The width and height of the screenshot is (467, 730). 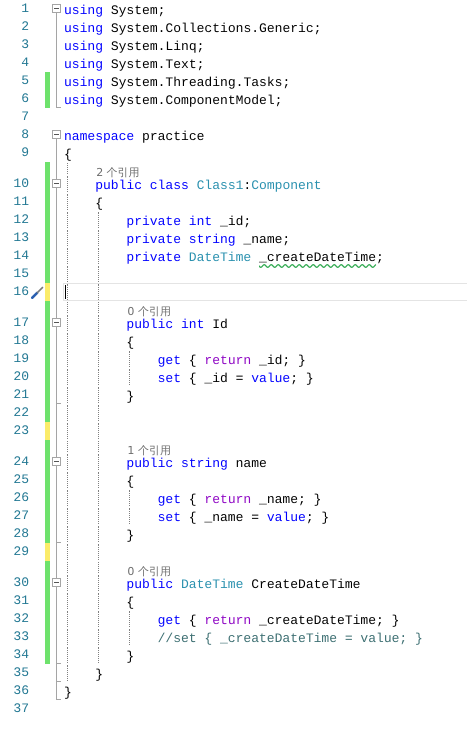 I want to click on code-line: private string _name;, so click(x=208, y=240).